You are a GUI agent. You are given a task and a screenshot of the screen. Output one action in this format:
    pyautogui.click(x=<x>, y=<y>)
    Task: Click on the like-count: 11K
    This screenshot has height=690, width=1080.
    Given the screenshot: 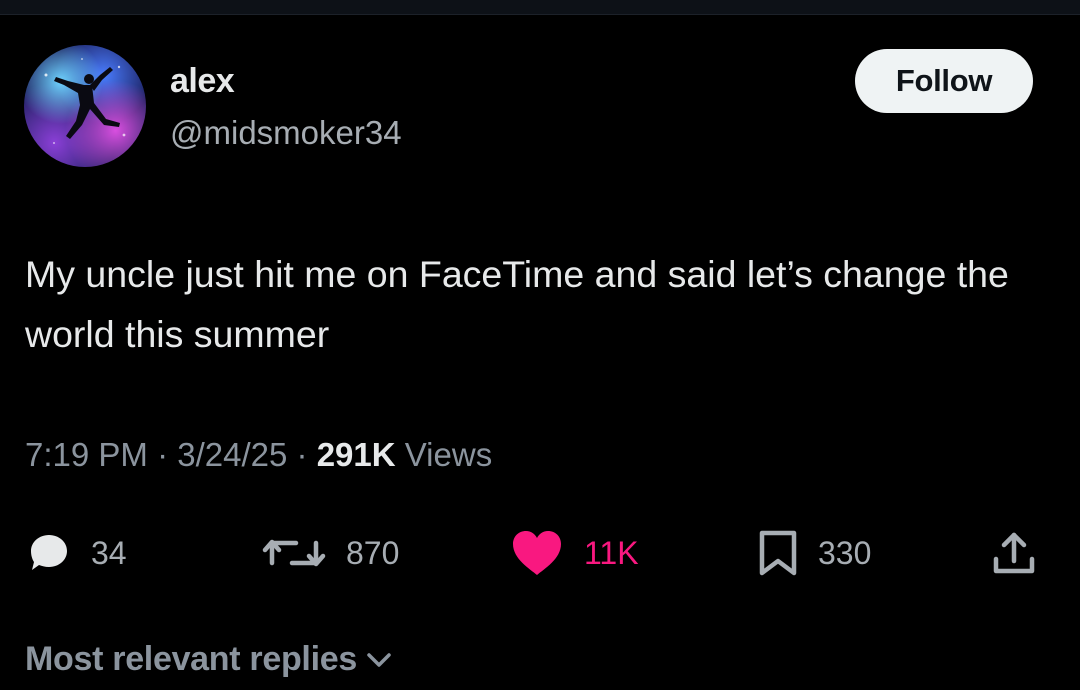 What is the action you would take?
    pyautogui.click(x=611, y=552)
    